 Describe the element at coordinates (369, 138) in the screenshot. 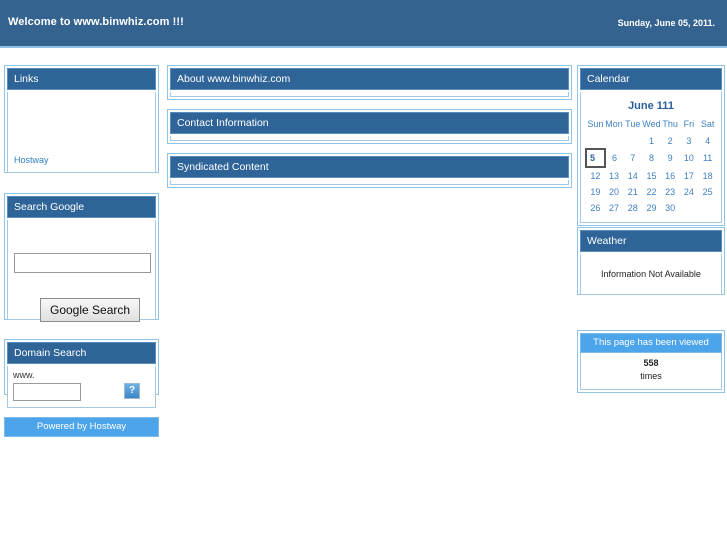

I see `contact-panel-body` at that location.